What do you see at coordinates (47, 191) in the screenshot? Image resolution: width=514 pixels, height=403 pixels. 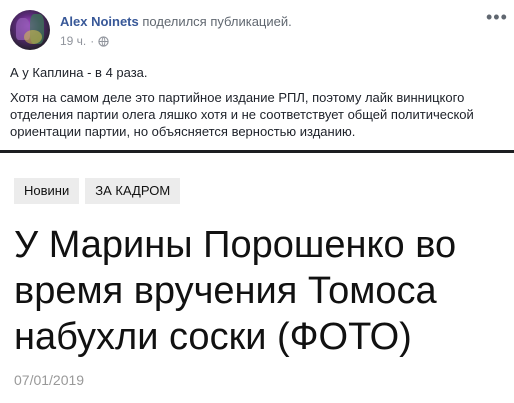 I see `tag-news: Новини` at bounding box center [47, 191].